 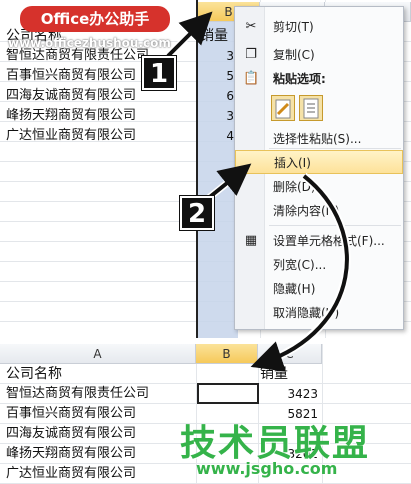 What do you see at coordinates (89, 43) in the screenshot?
I see `site-url-watermark: www.officezhushou.com` at bounding box center [89, 43].